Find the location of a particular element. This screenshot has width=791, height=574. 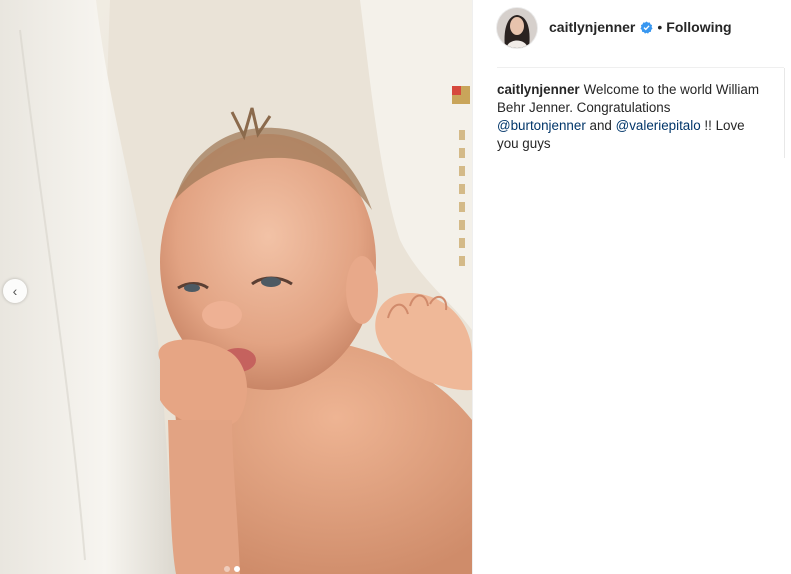

mention-link-valeriepitalo: @valeriepitalo is located at coordinates (658, 125).